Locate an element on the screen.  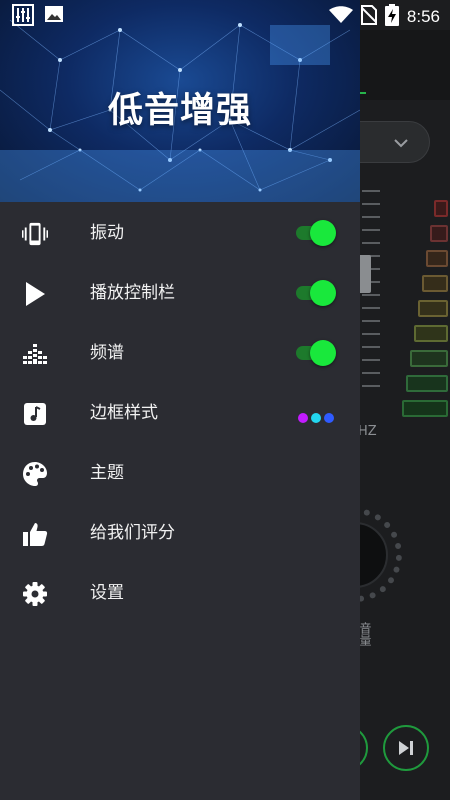
menu-item-label: 设置 is located at coordinates (107, 593).